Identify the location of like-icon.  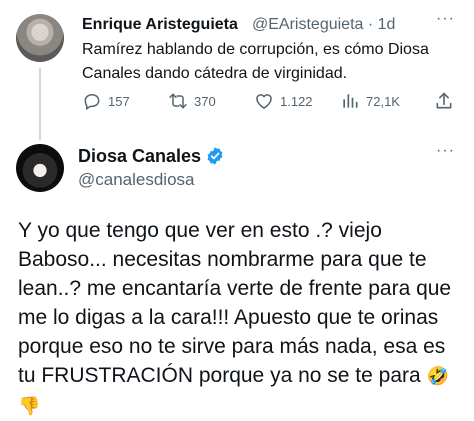
(264, 101).